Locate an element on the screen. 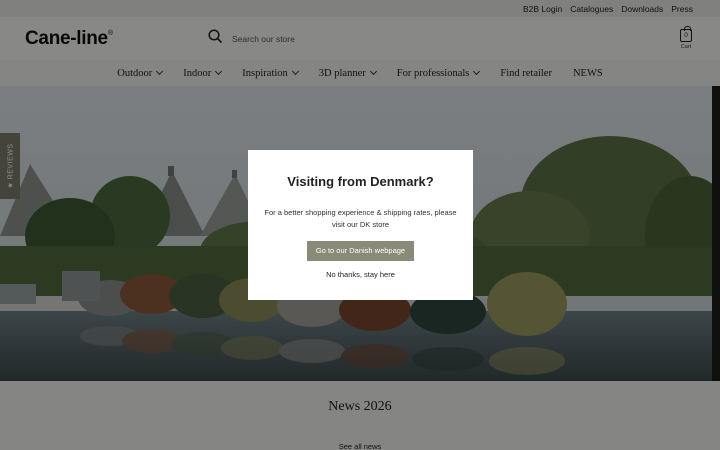 This screenshot has height=450, width=720. go-to-danish-site-button: Go to our Danish webpage is located at coordinates (360, 251).